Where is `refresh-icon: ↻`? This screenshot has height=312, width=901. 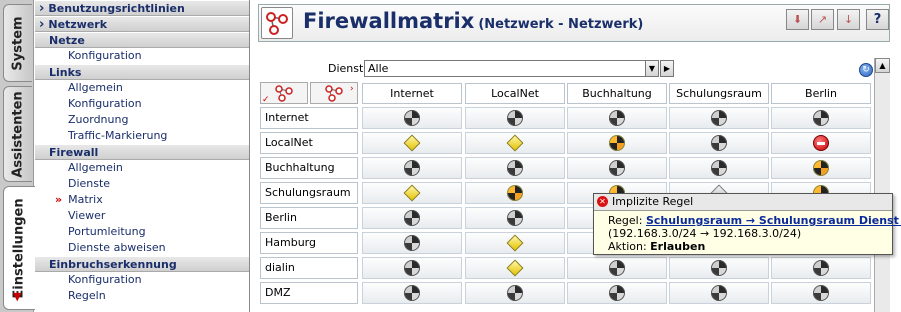
refresh-icon: ↻ is located at coordinates (866, 70).